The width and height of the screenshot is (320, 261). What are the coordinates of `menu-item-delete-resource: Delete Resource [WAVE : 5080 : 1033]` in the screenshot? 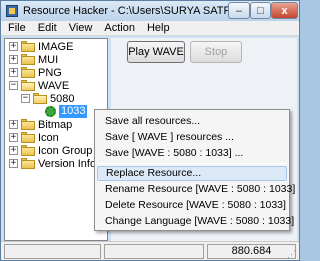 It's located at (192, 205).